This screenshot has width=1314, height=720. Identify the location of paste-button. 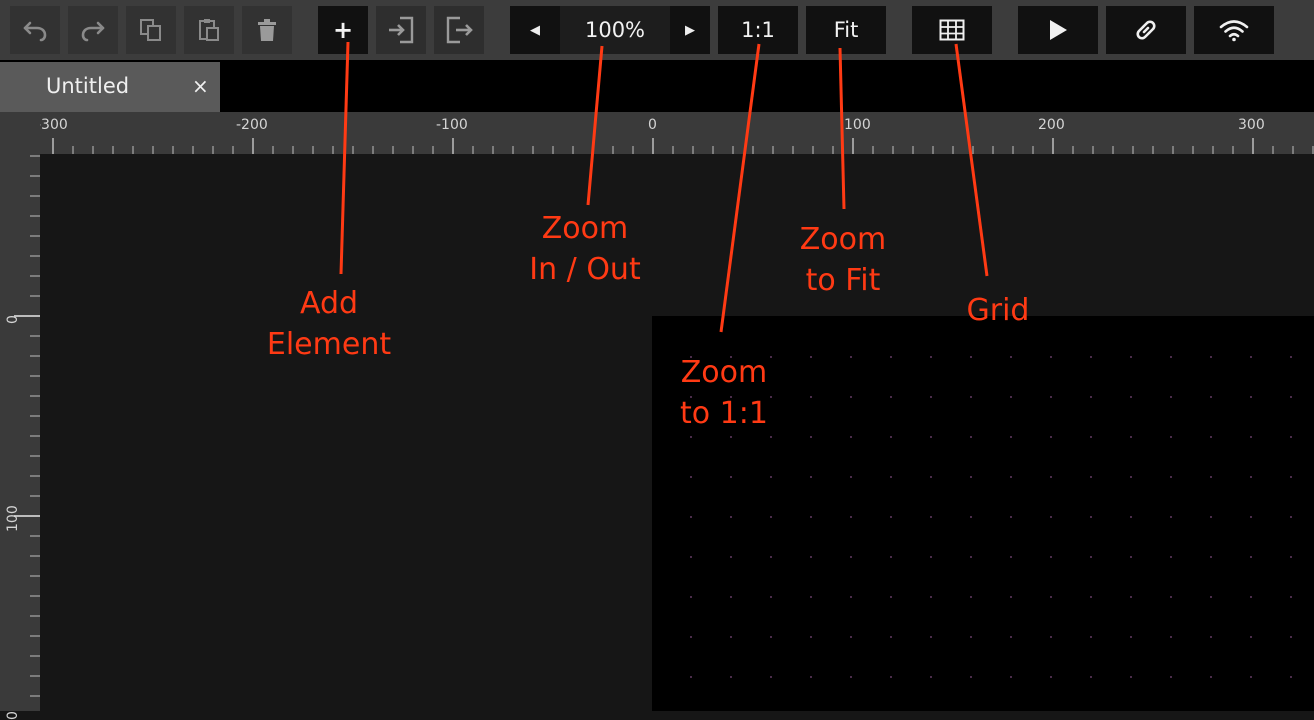
(209, 30).